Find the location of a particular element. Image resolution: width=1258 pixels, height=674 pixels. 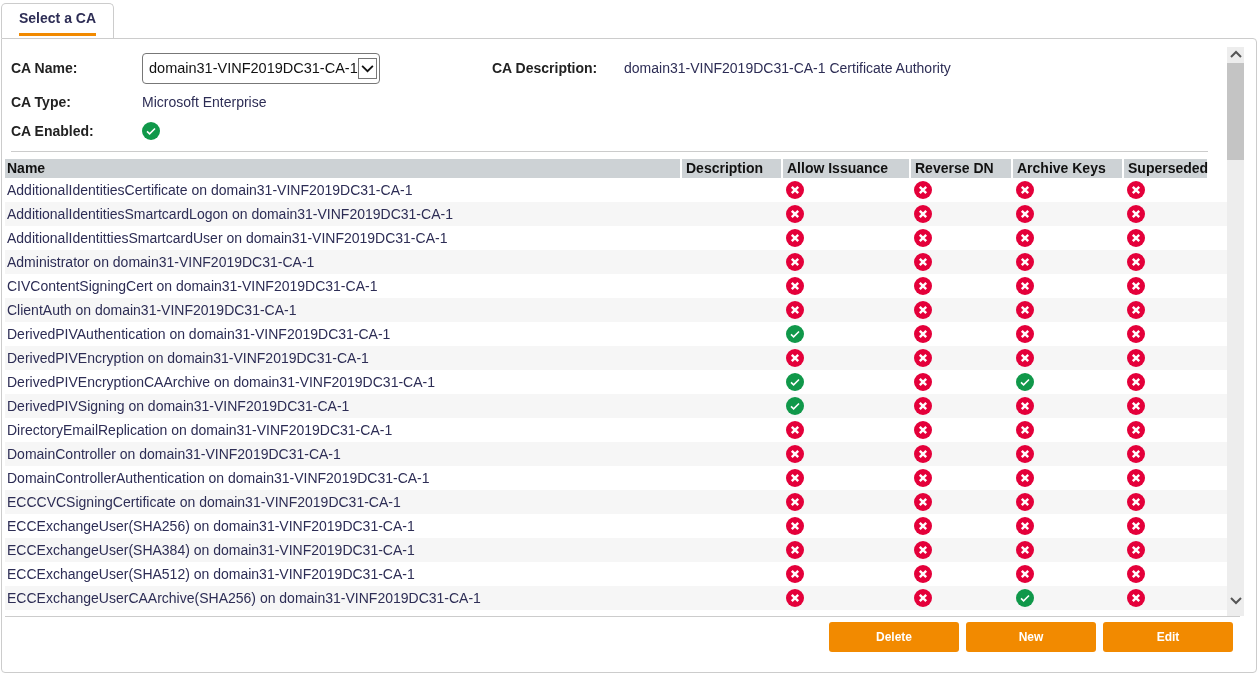

tab: Select a CA is located at coordinates (58, 20).